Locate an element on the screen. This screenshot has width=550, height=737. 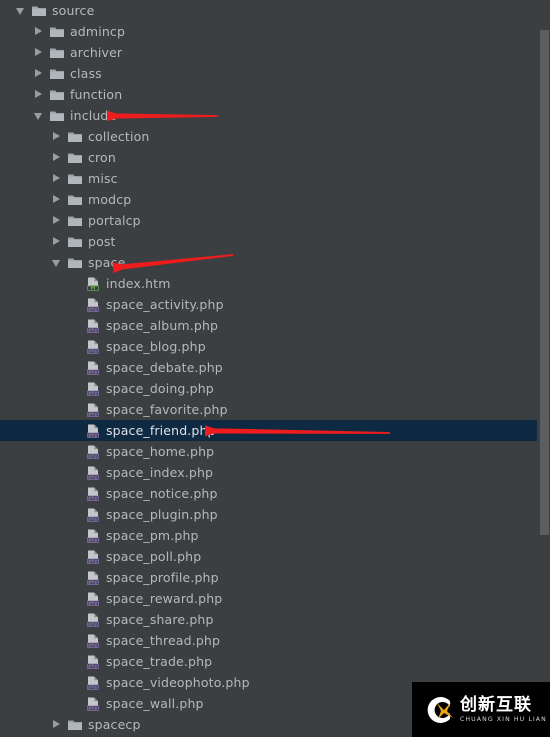
tree-file-row: php space_blog.php is located at coordinates (275, 346).